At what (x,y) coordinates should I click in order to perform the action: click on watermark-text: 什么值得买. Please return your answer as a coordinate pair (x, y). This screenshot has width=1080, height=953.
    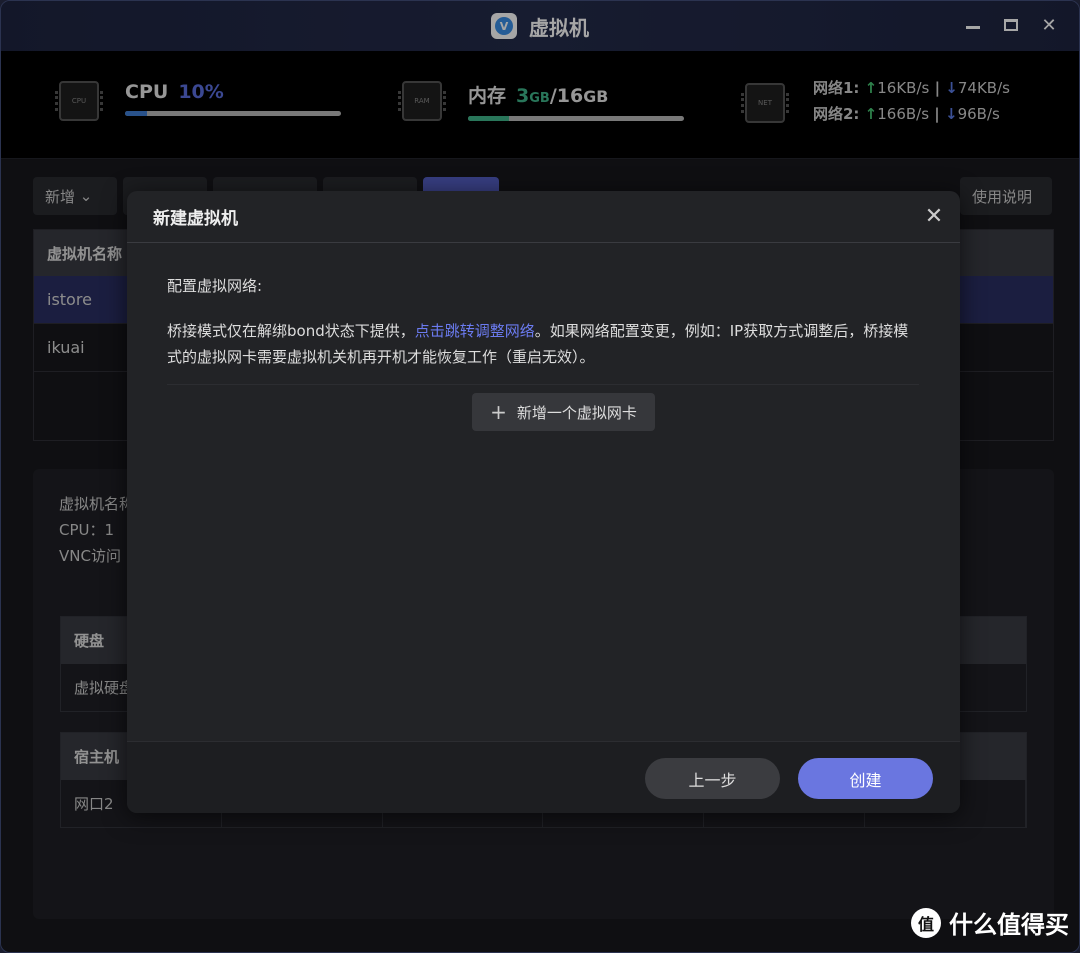
    Looking at the image, I should click on (1009, 925).